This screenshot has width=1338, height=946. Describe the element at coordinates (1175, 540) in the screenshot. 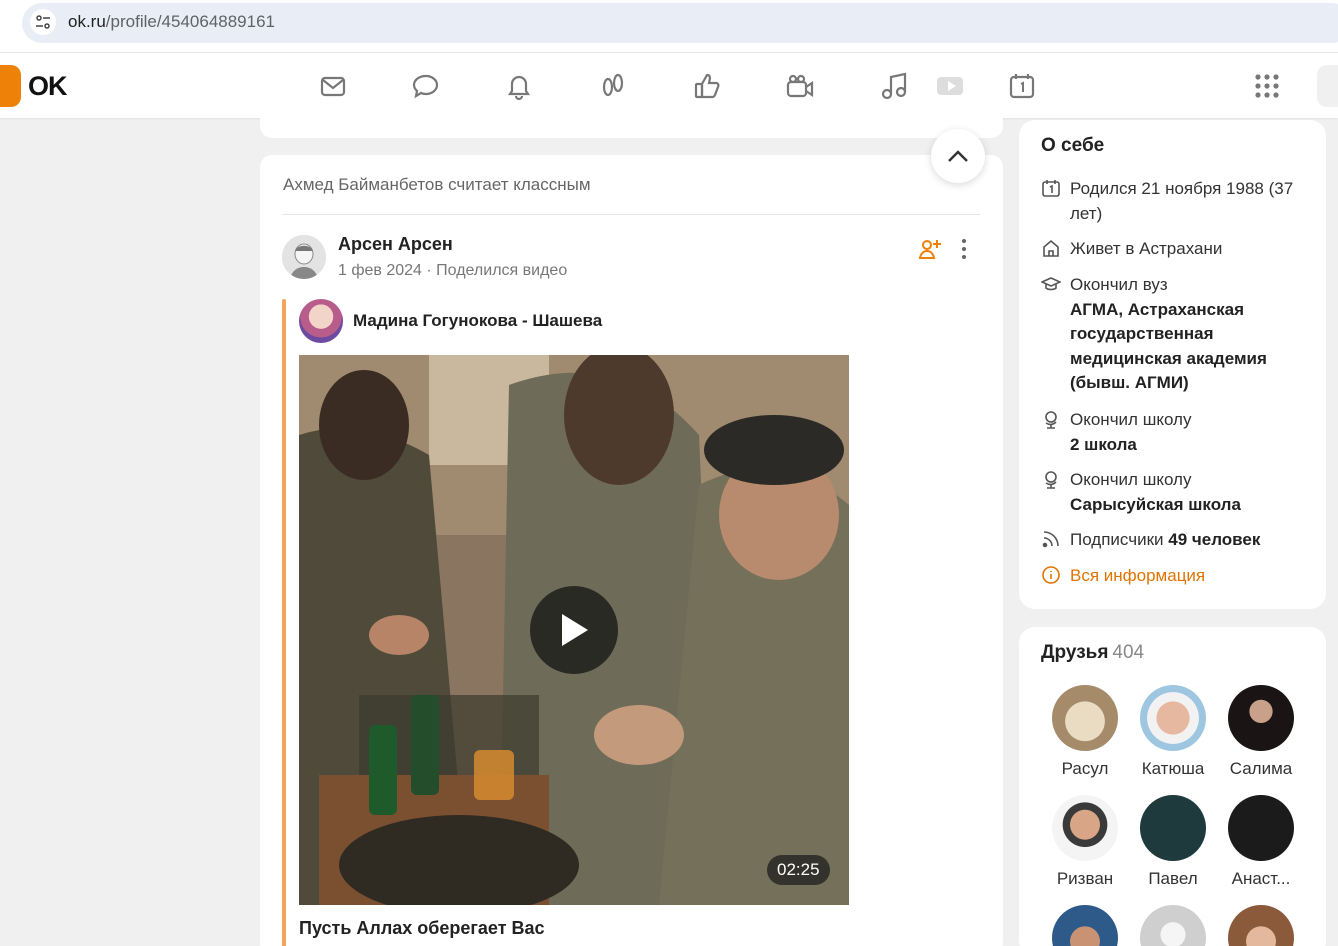

I see `subscribers-row: Подписчики 49 человек` at that location.